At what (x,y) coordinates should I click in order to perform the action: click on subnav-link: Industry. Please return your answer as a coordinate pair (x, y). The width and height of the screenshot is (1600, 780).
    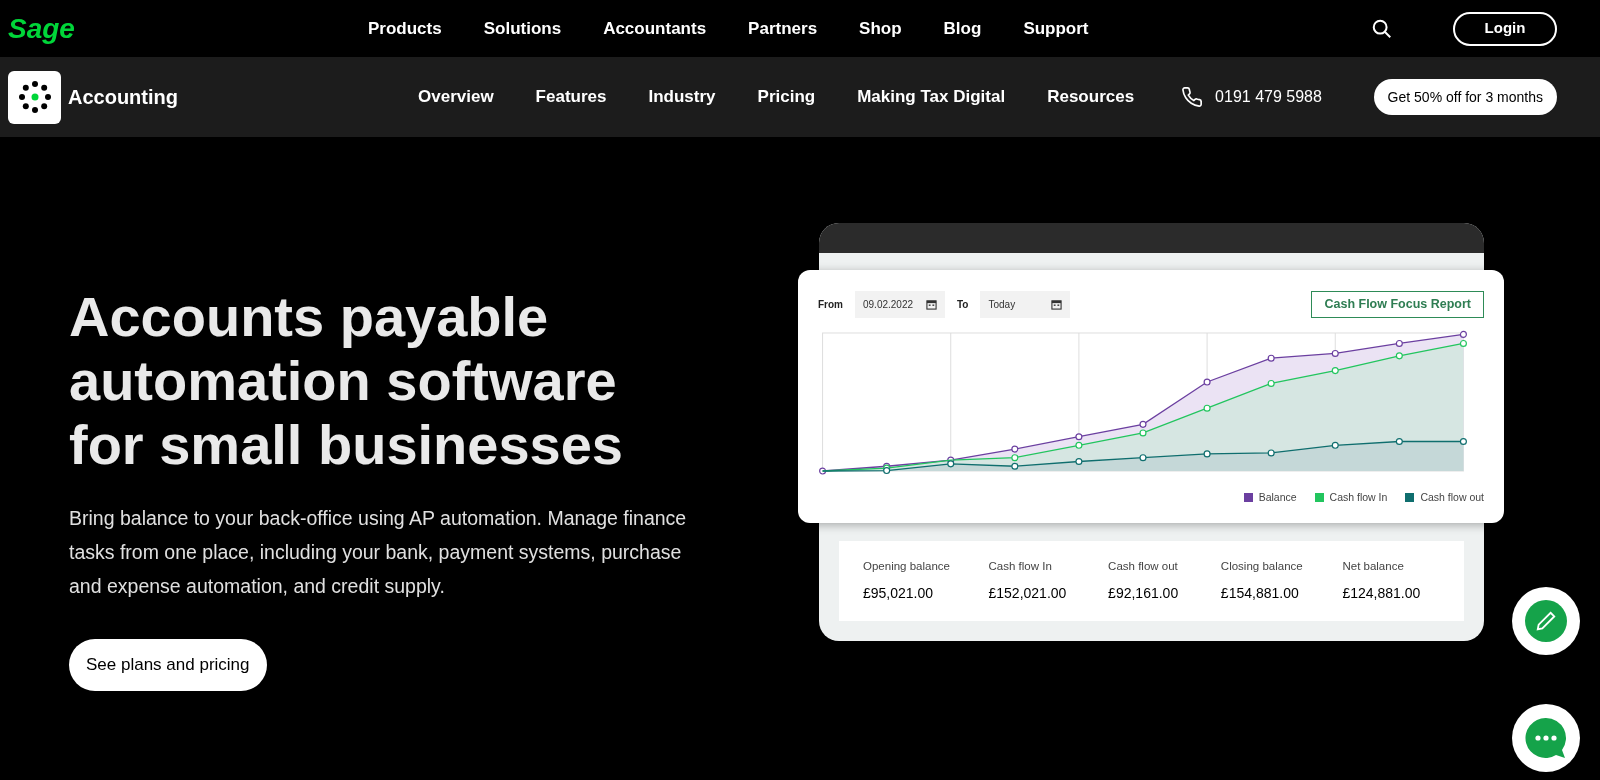
    Looking at the image, I should click on (682, 97).